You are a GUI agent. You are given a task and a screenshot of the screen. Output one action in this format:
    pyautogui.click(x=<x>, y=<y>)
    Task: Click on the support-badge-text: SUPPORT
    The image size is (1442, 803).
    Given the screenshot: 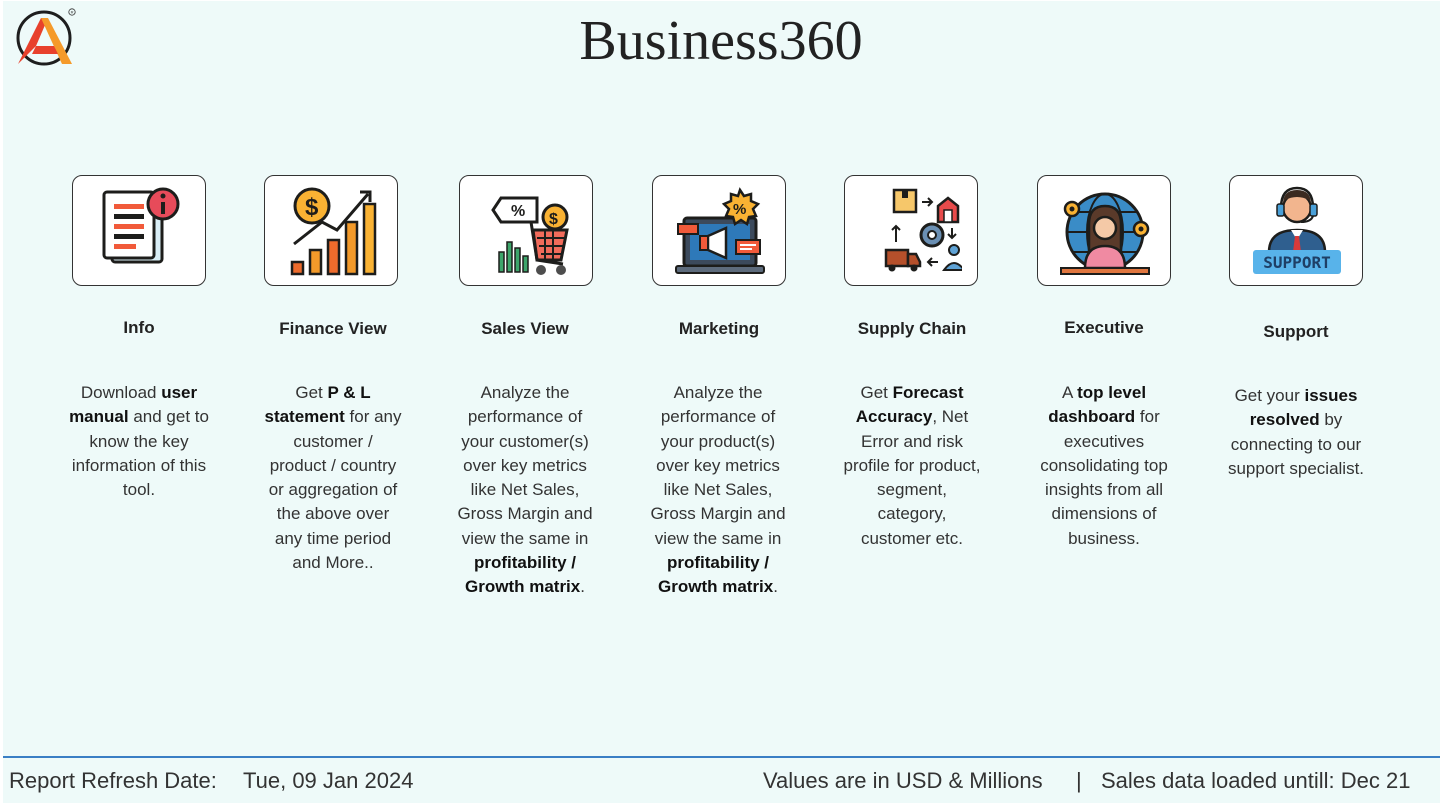 What is the action you would take?
    pyautogui.click(x=1296, y=262)
    